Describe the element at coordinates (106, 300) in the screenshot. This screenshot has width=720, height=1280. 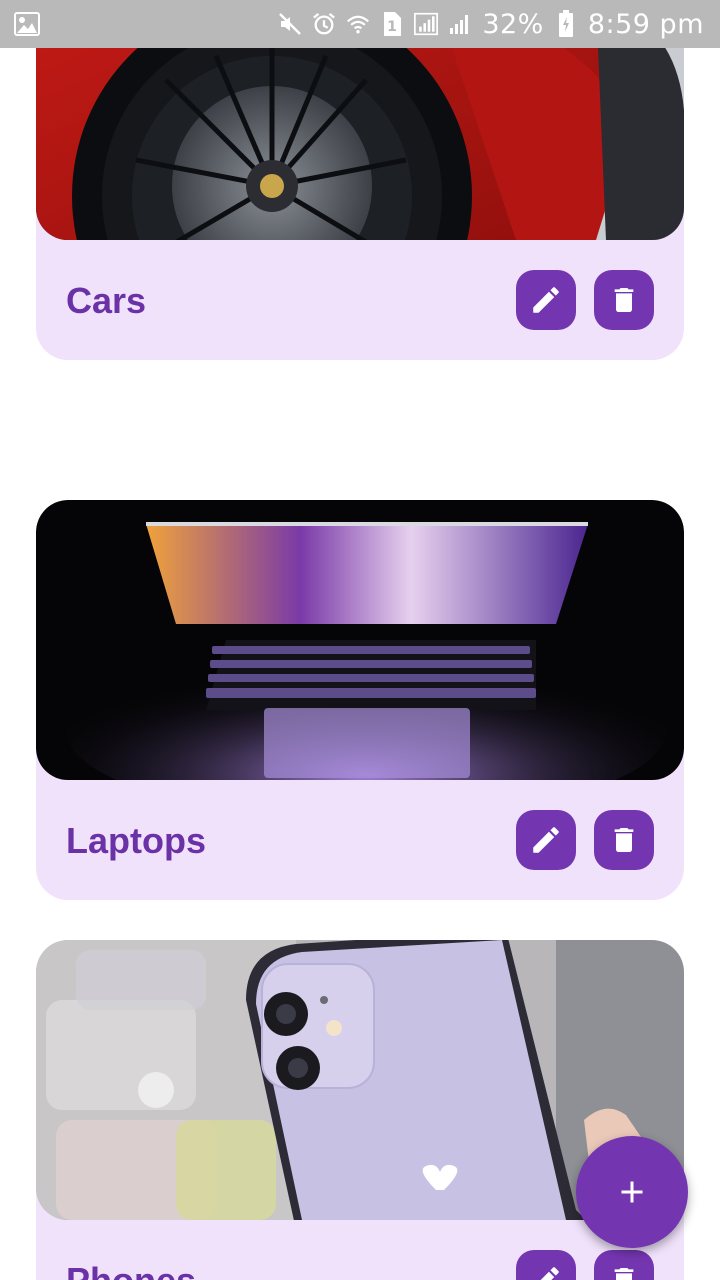
I see `category-title: Cars` at that location.